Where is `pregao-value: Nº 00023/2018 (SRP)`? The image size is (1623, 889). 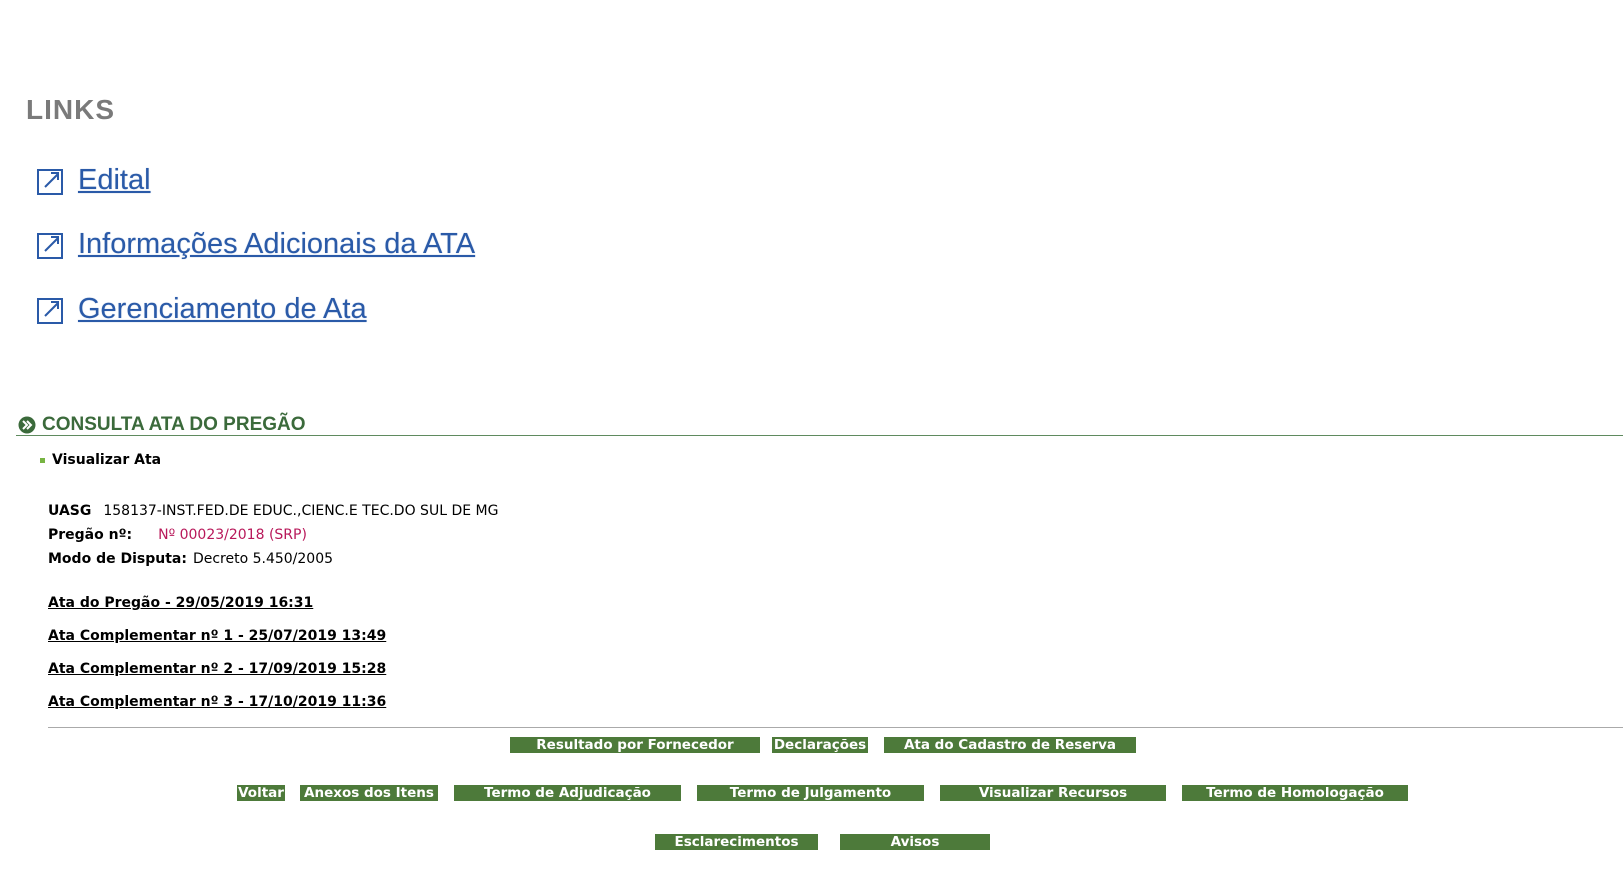
pregao-value: Nº 00023/2018 (SRP) is located at coordinates (232, 535).